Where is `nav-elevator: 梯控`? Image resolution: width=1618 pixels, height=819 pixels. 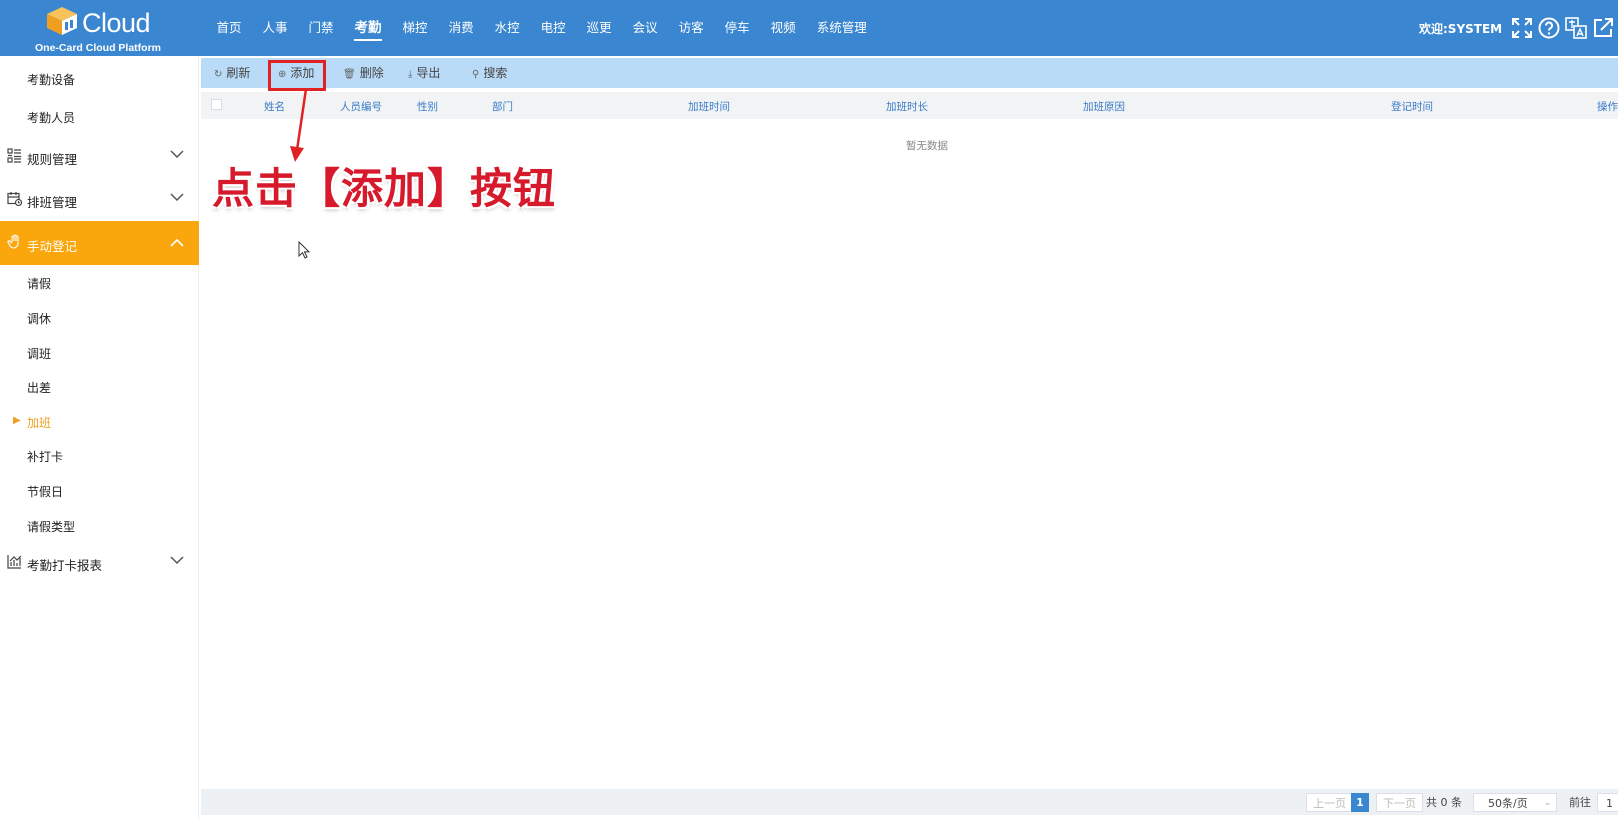 nav-elevator: 梯控 is located at coordinates (415, 28).